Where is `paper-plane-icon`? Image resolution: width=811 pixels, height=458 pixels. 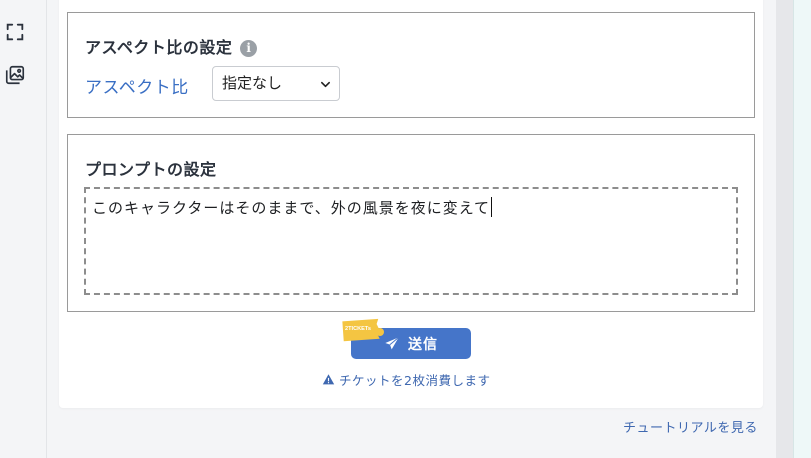
paper-plane-icon is located at coordinates (392, 342).